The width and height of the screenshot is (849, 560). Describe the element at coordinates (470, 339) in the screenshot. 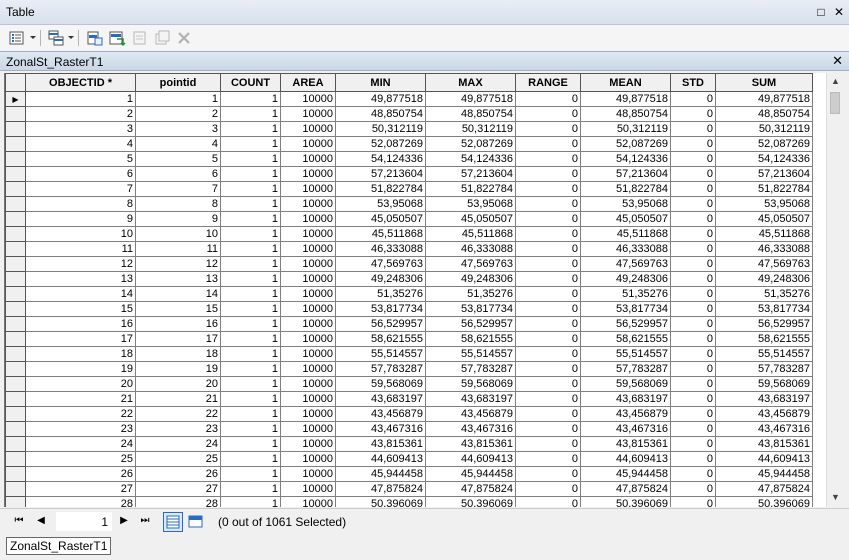

I see `table-cell: 58,621555` at that location.